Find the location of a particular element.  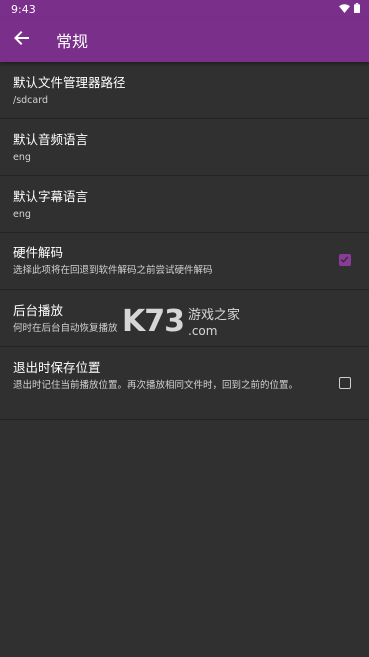

setting-file-manager-path: 默认文件管理器路径 /sdcard is located at coordinates (184, 90).